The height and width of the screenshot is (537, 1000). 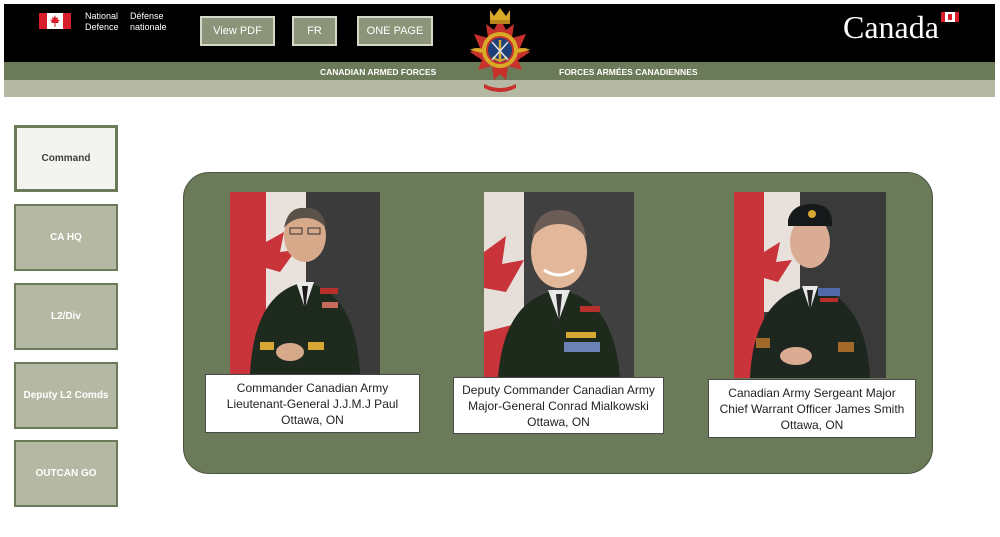 I want to click on leader-title: Commander Canadian Army, so click(x=312, y=387).